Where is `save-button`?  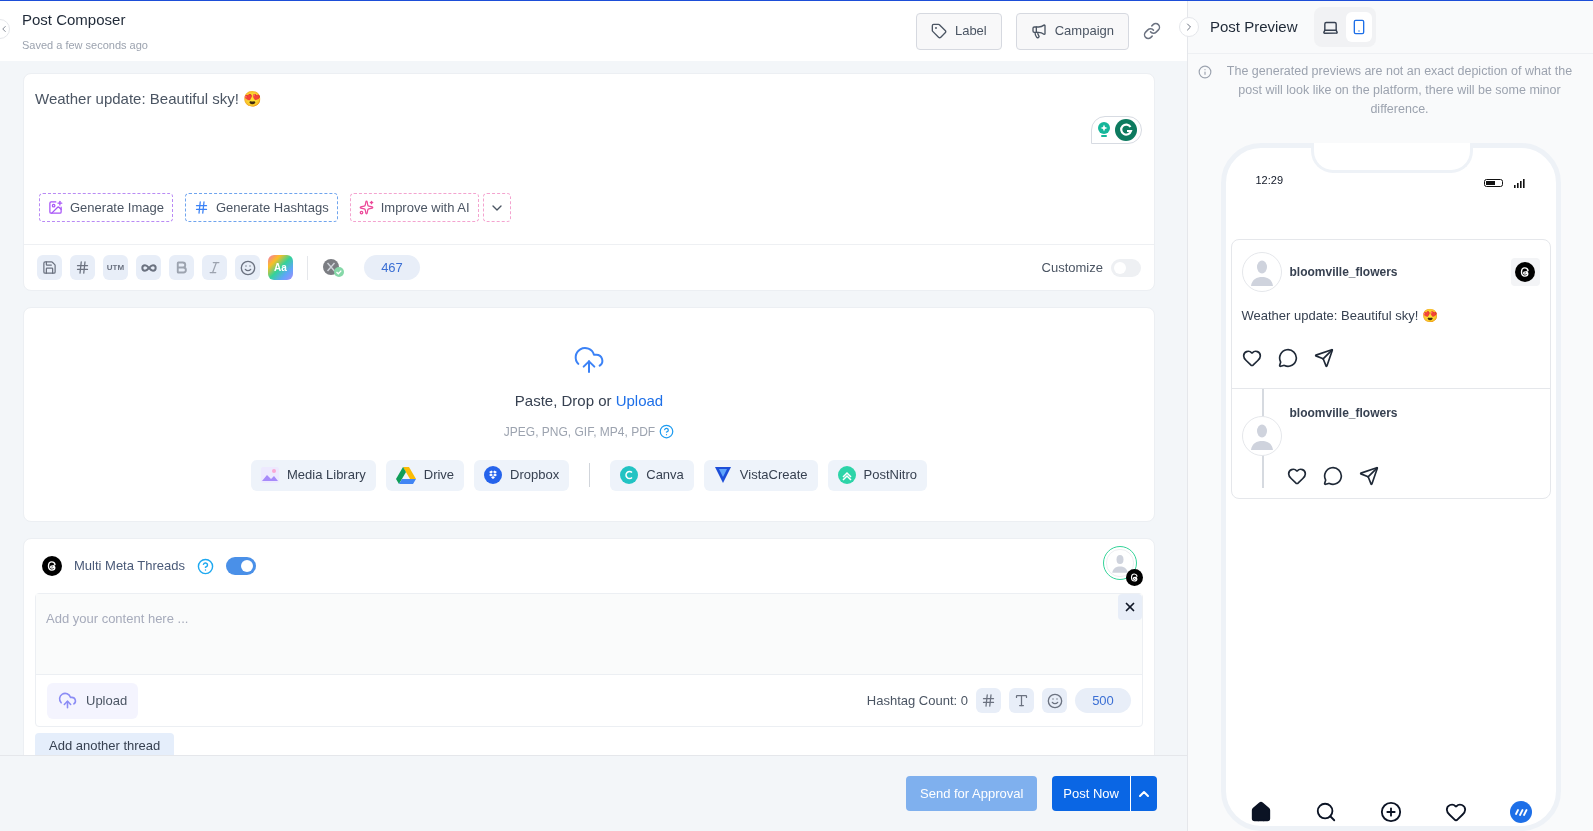 save-button is located at coordinates (49, 267).